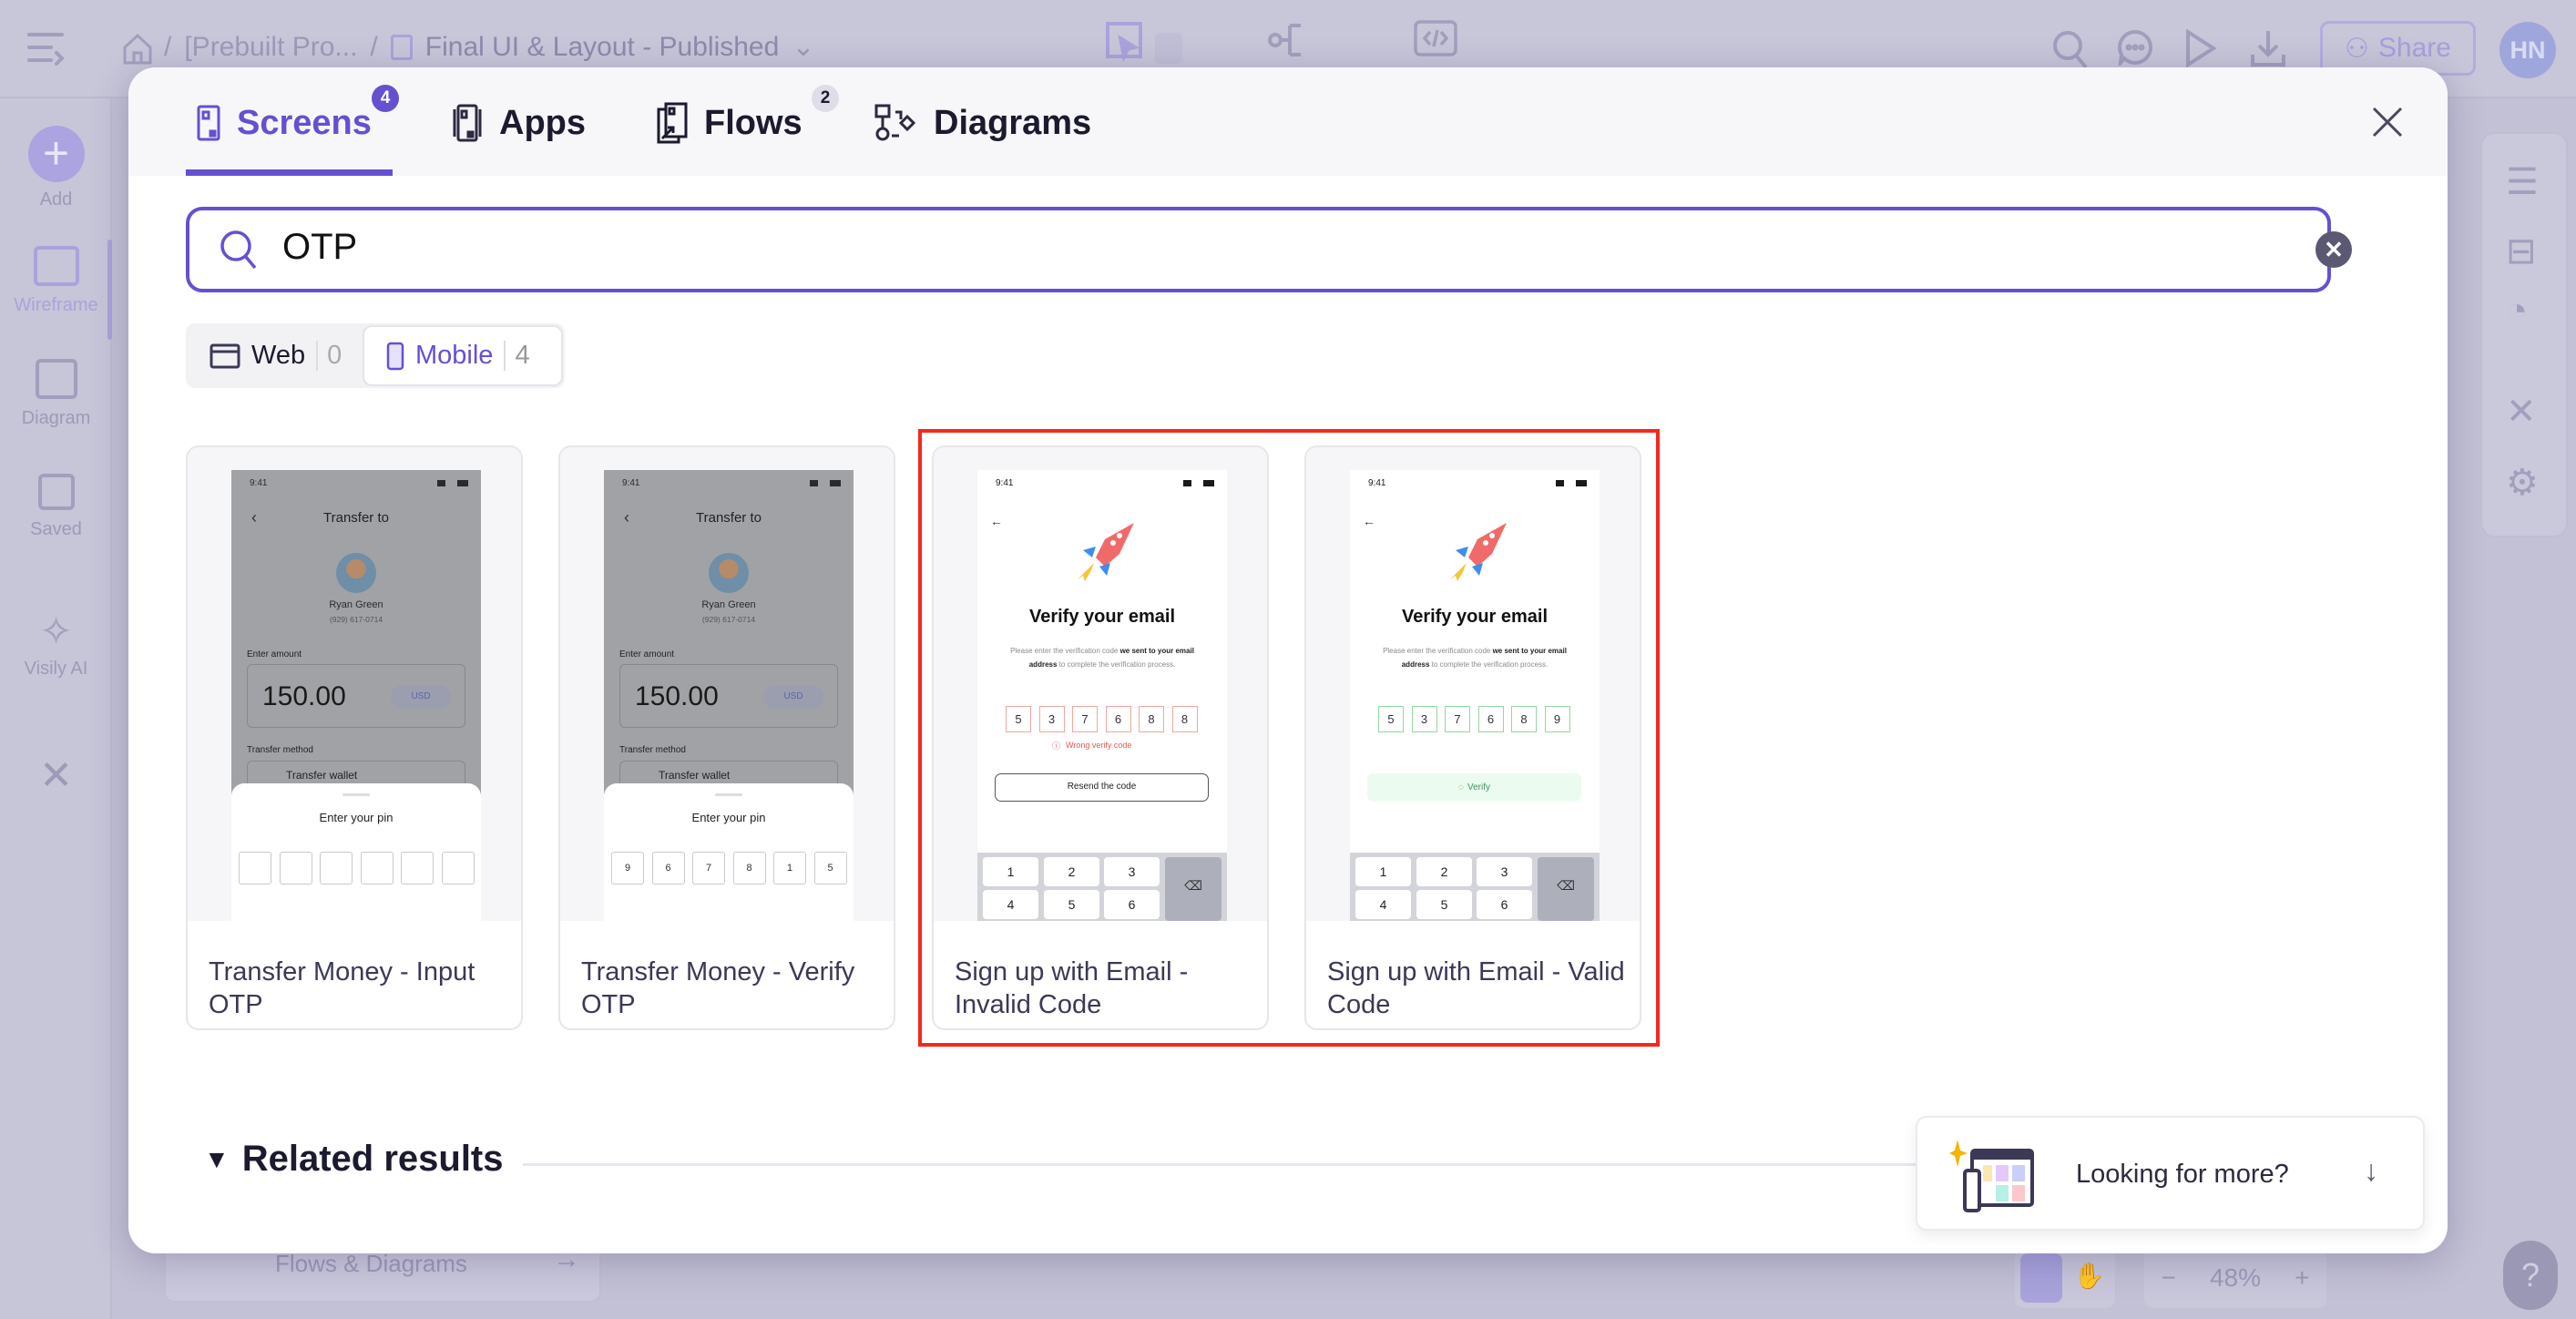 Image resolution: width=2576 pixels, height=1319 pixels. What do you see at coordinates (708, 868) in the screenshot?
I see `pin-box: 7` at bounding box center [708, 868].